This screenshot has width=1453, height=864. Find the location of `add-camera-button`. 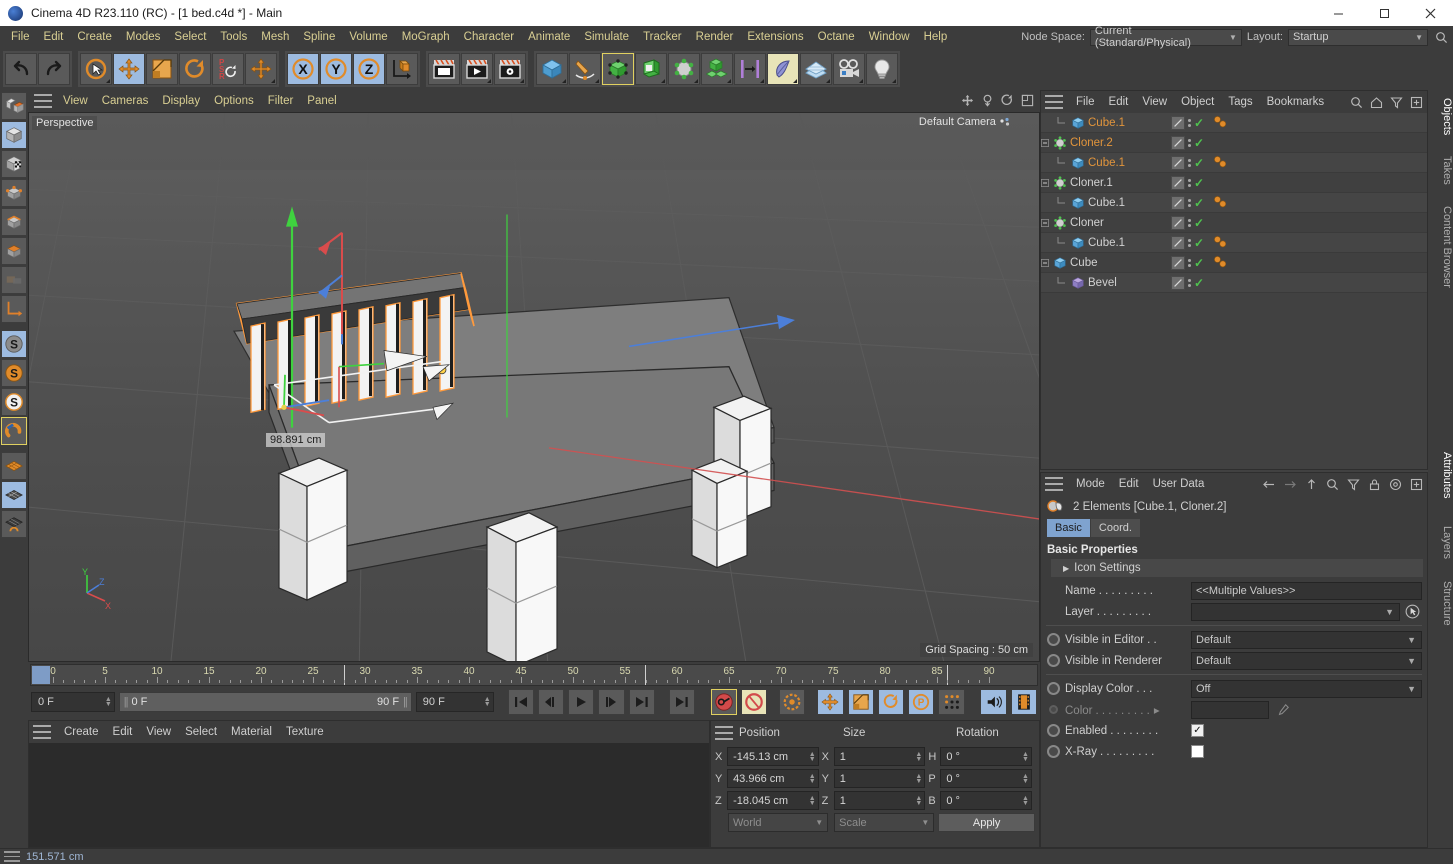

add-camera-button is located at coordinates (849, 69).